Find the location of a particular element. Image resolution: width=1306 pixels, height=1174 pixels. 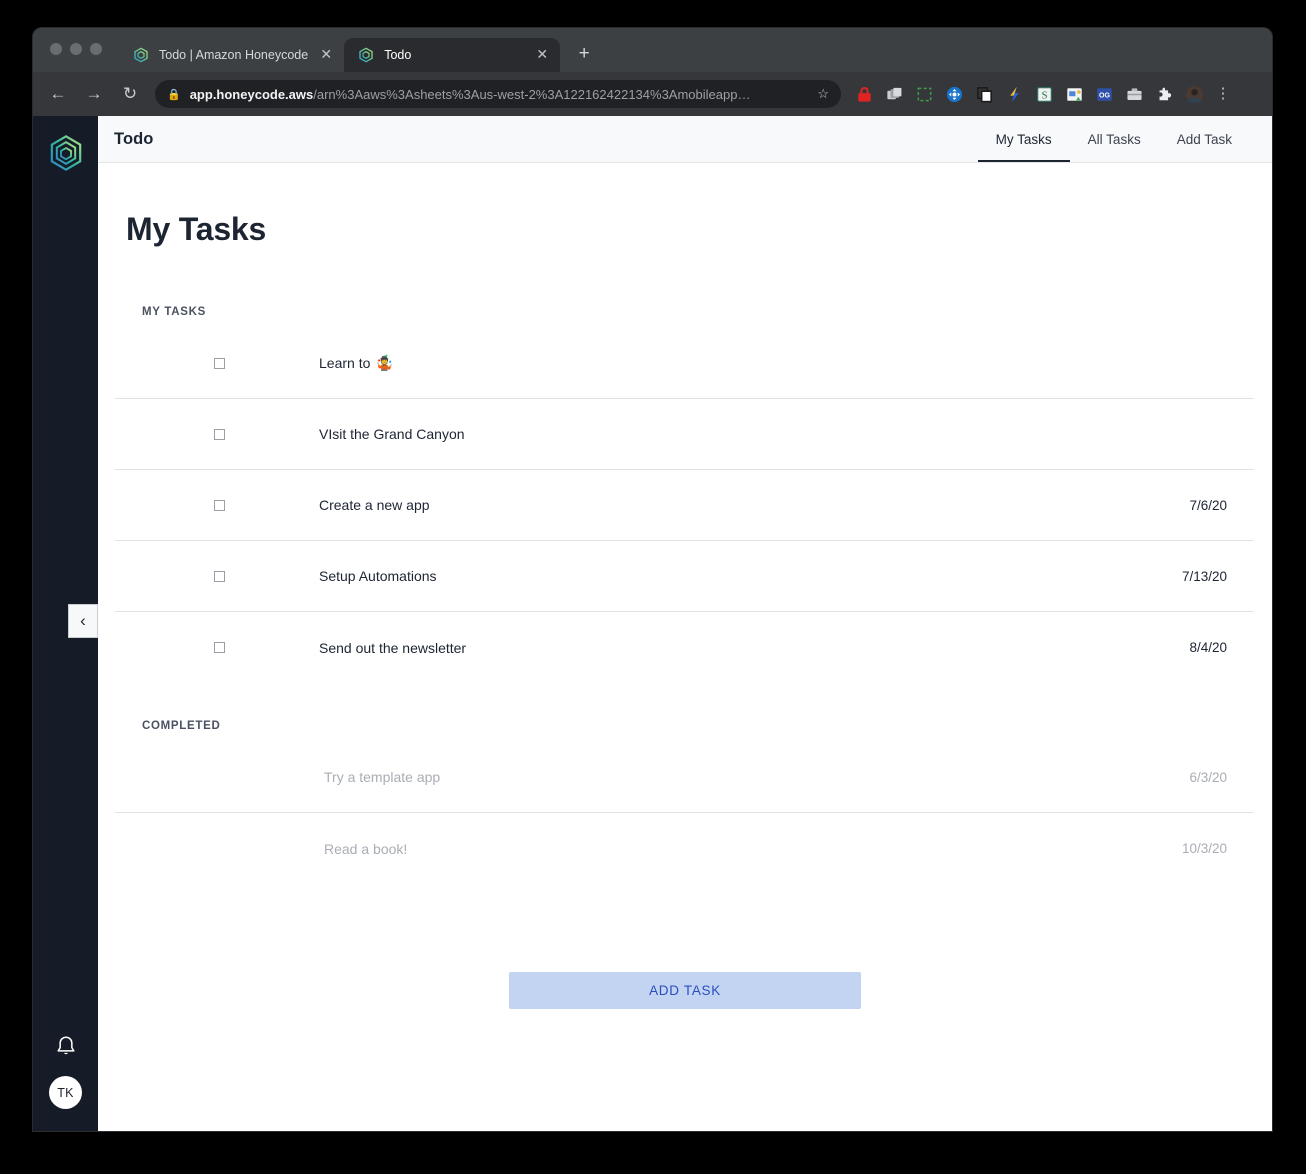

table-row: Send out the newsletter 8/4/20 is located at coordinates (684, 647).